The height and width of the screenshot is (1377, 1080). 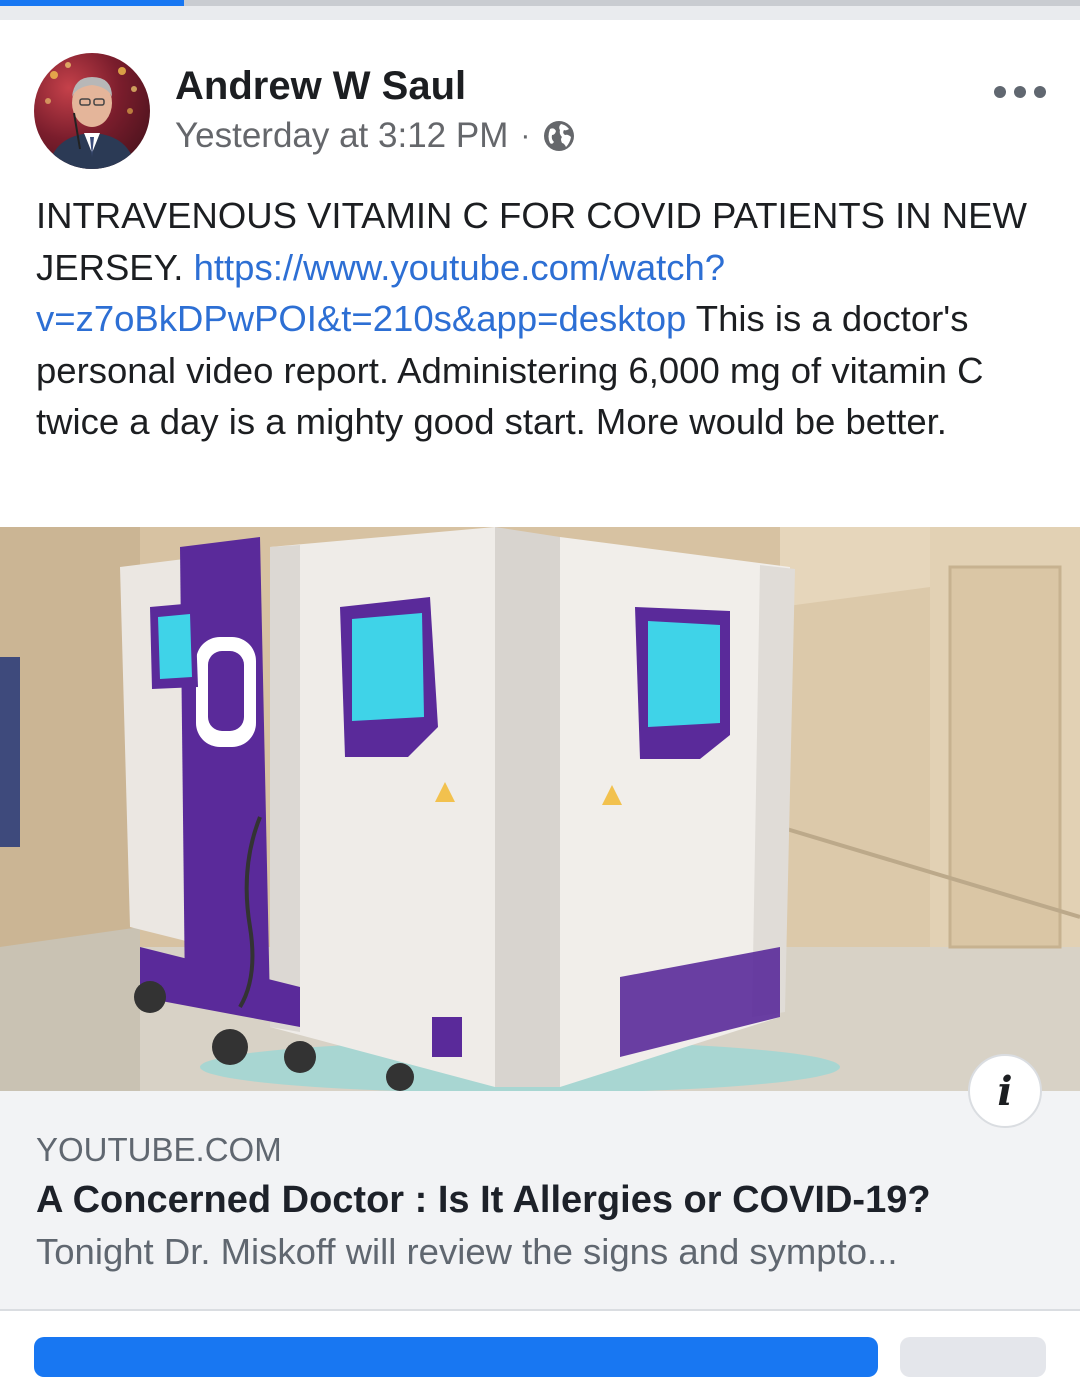 I want to click on more-options-button, so click(x=1020, y=92).